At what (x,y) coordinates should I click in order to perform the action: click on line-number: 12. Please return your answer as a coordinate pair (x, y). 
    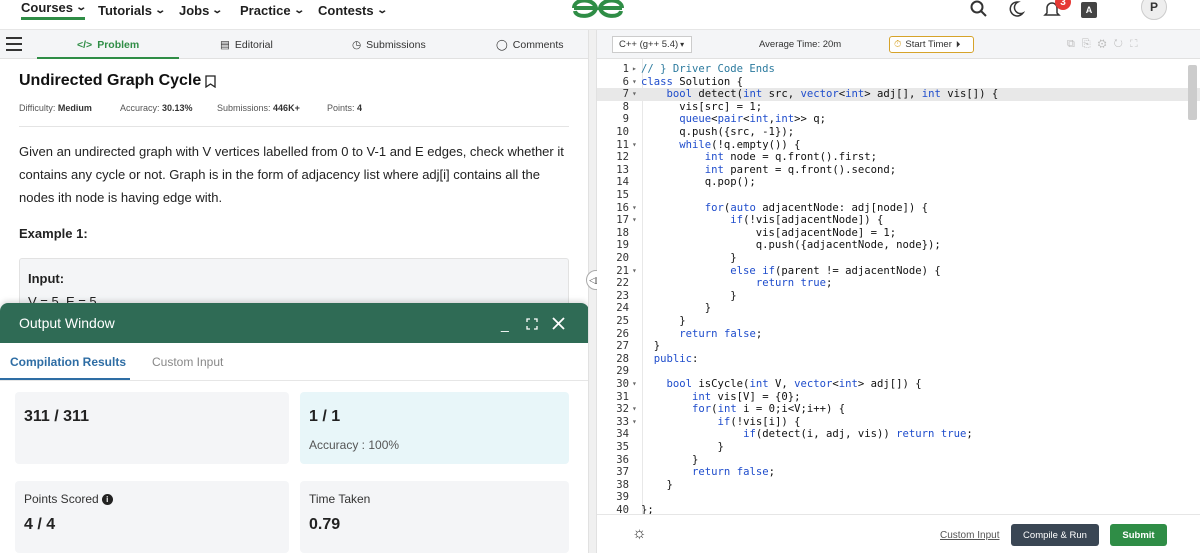
    Looking at the image, I should click on (622, 157).